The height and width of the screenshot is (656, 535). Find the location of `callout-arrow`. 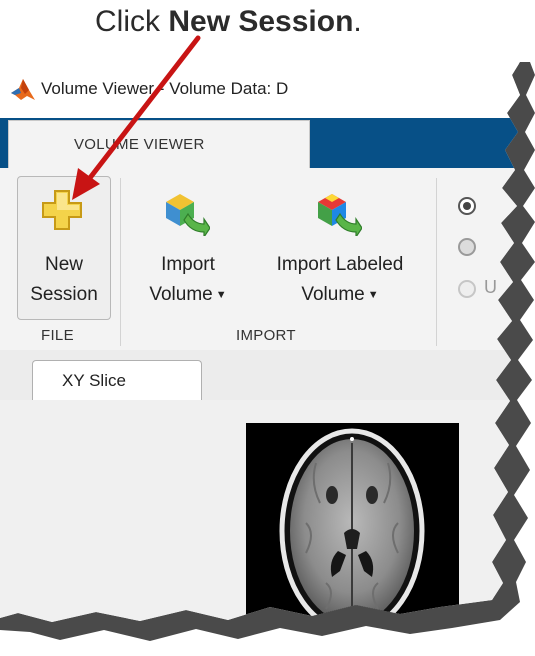

callout-arrow is located at coordinates (136, 117).